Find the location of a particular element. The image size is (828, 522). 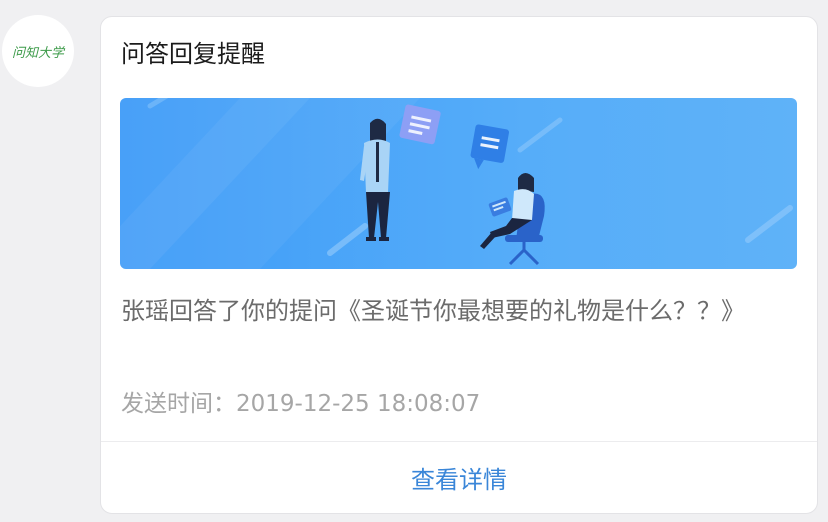

send-time-value: 2019-12-25 18:08:07 is located at coordinates (358, 404).